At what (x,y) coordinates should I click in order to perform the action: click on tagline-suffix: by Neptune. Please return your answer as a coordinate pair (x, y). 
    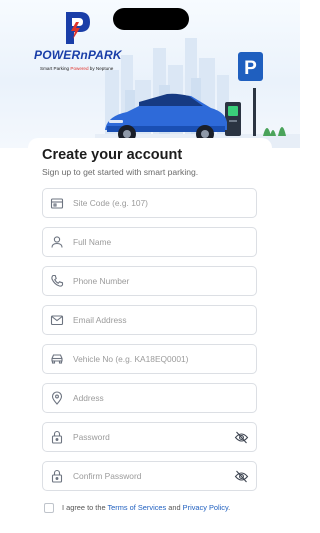
    Looking at the image, I should click on (101, 68).